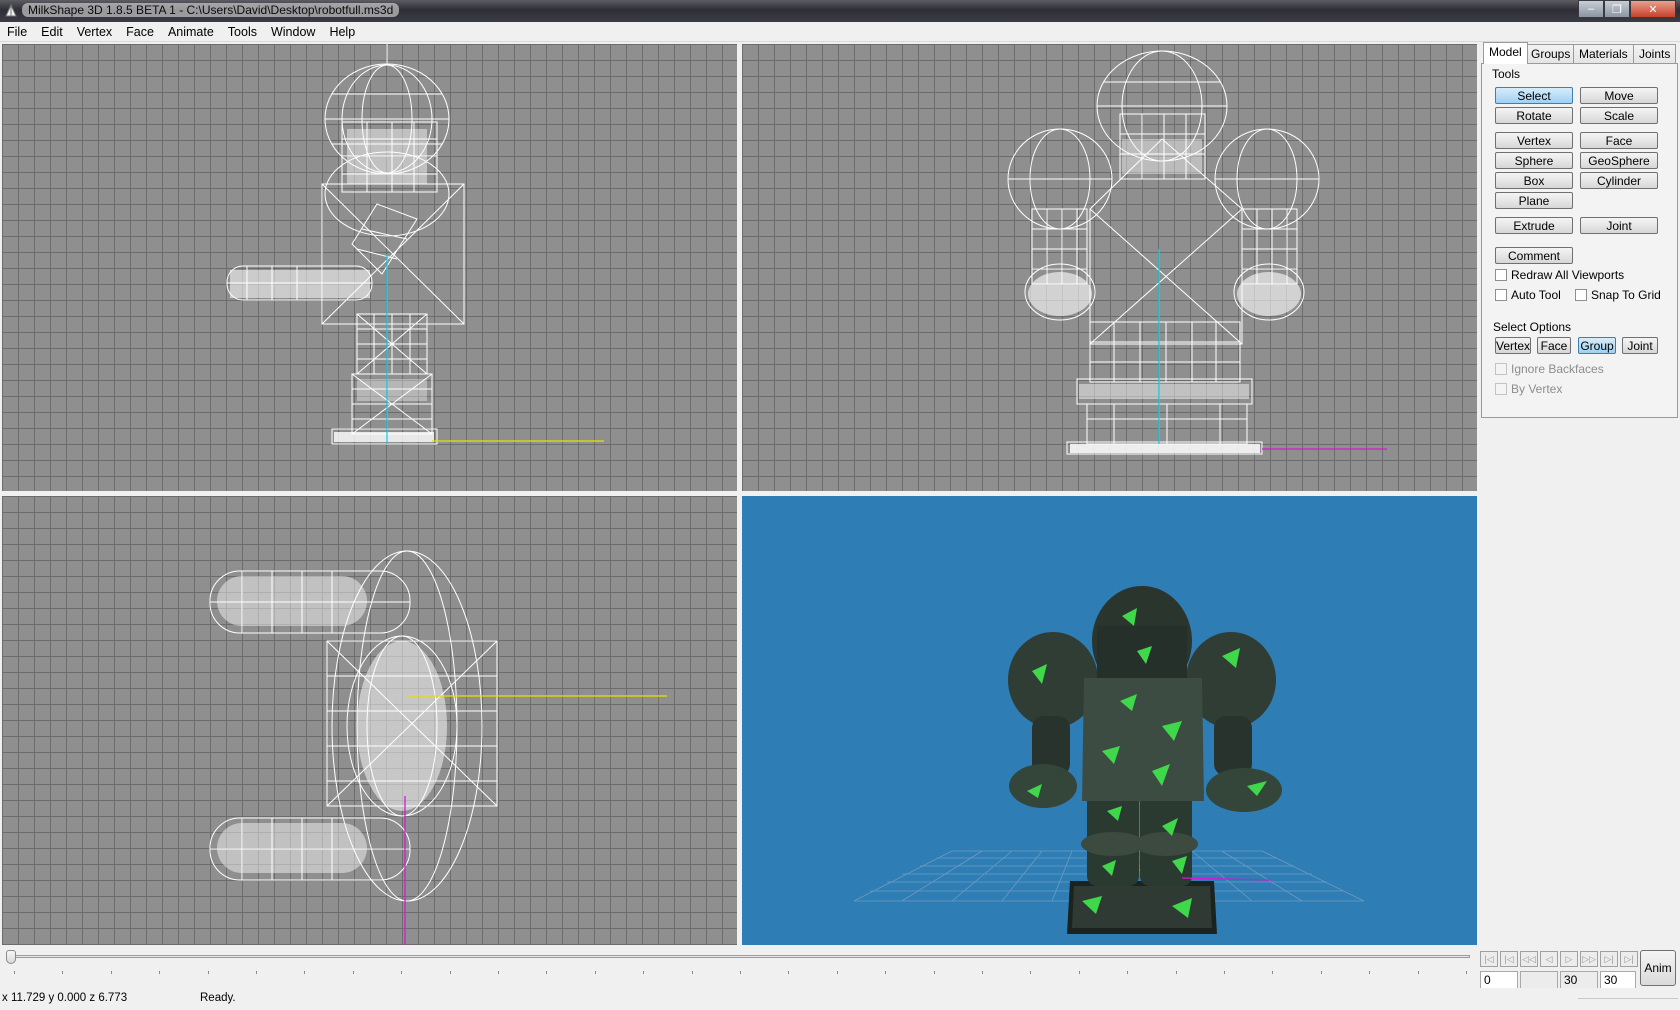 The width and height of the screenshot is (1680, 1010). What do you see at coordinates (1619, 225) in the screenshot?
I see `joint-tool-button: Joint` at bounding box center [1619, 225].